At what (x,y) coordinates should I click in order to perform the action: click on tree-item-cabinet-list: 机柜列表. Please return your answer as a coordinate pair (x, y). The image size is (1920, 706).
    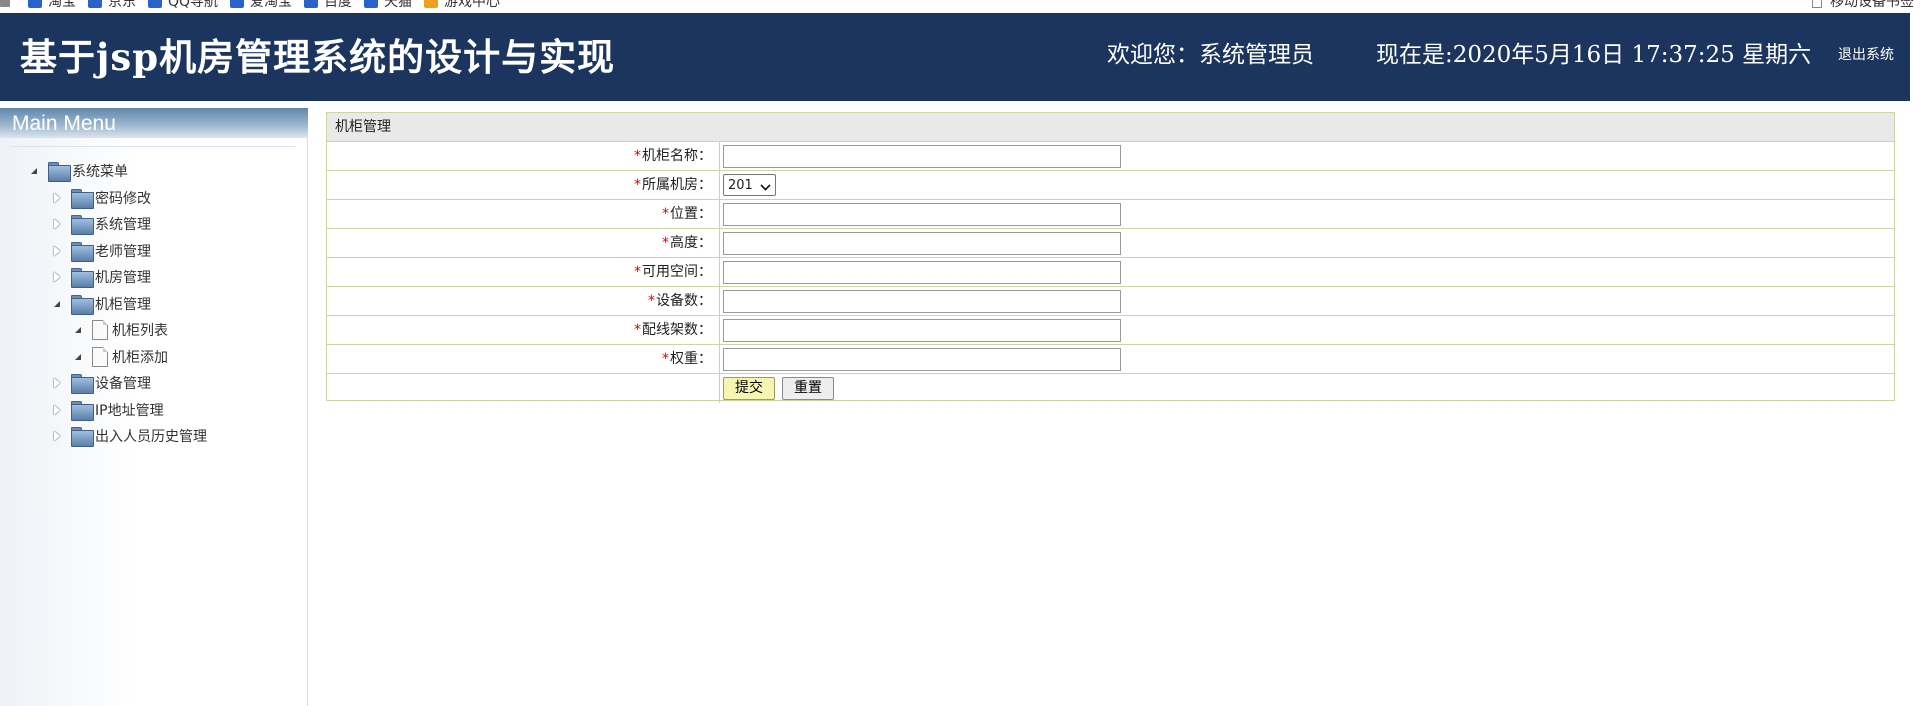
    Looking at the image, I should click on (103, 330).